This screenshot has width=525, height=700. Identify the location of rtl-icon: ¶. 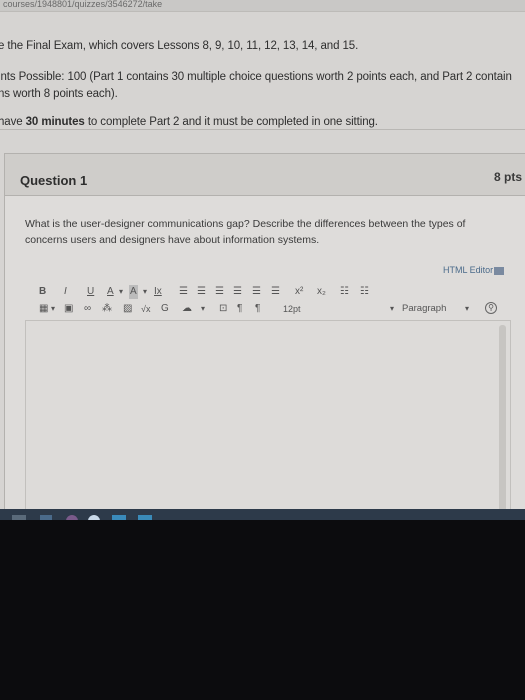
(257, 309).